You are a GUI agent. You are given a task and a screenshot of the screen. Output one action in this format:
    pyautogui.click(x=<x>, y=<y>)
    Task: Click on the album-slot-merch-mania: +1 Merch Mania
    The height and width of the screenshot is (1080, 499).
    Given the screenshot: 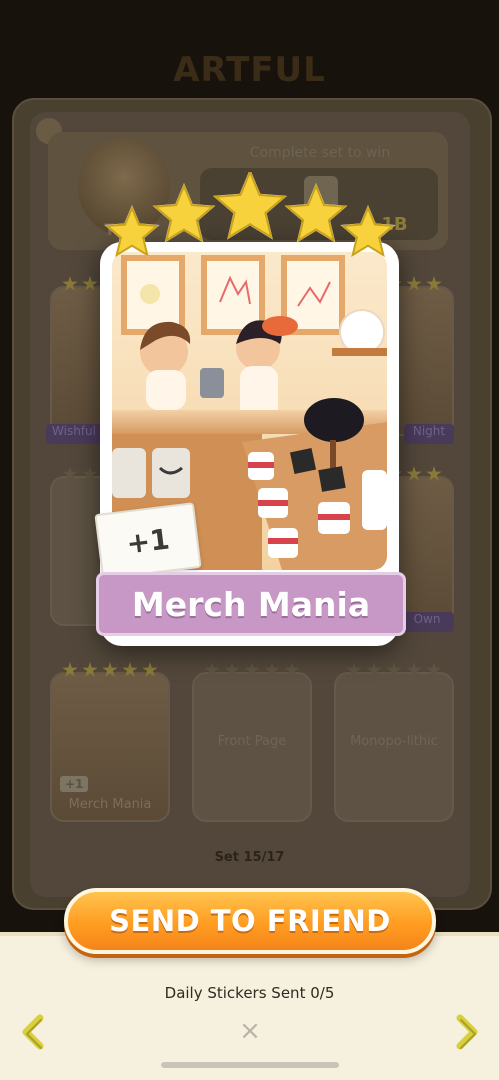 What is the action you would take?
    pyautogui.click(x=110, y=742)
    